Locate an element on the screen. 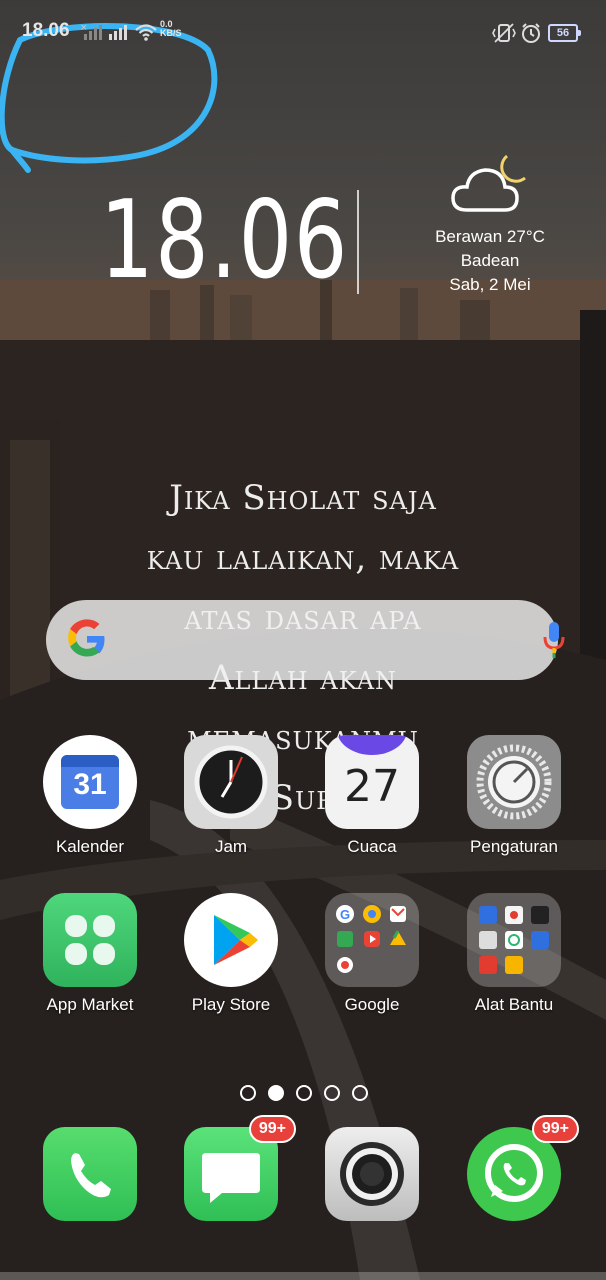 The height and width of the screenshot is (1280, 606). signal-no-service-icon: × is located at coordinates (91, 31).